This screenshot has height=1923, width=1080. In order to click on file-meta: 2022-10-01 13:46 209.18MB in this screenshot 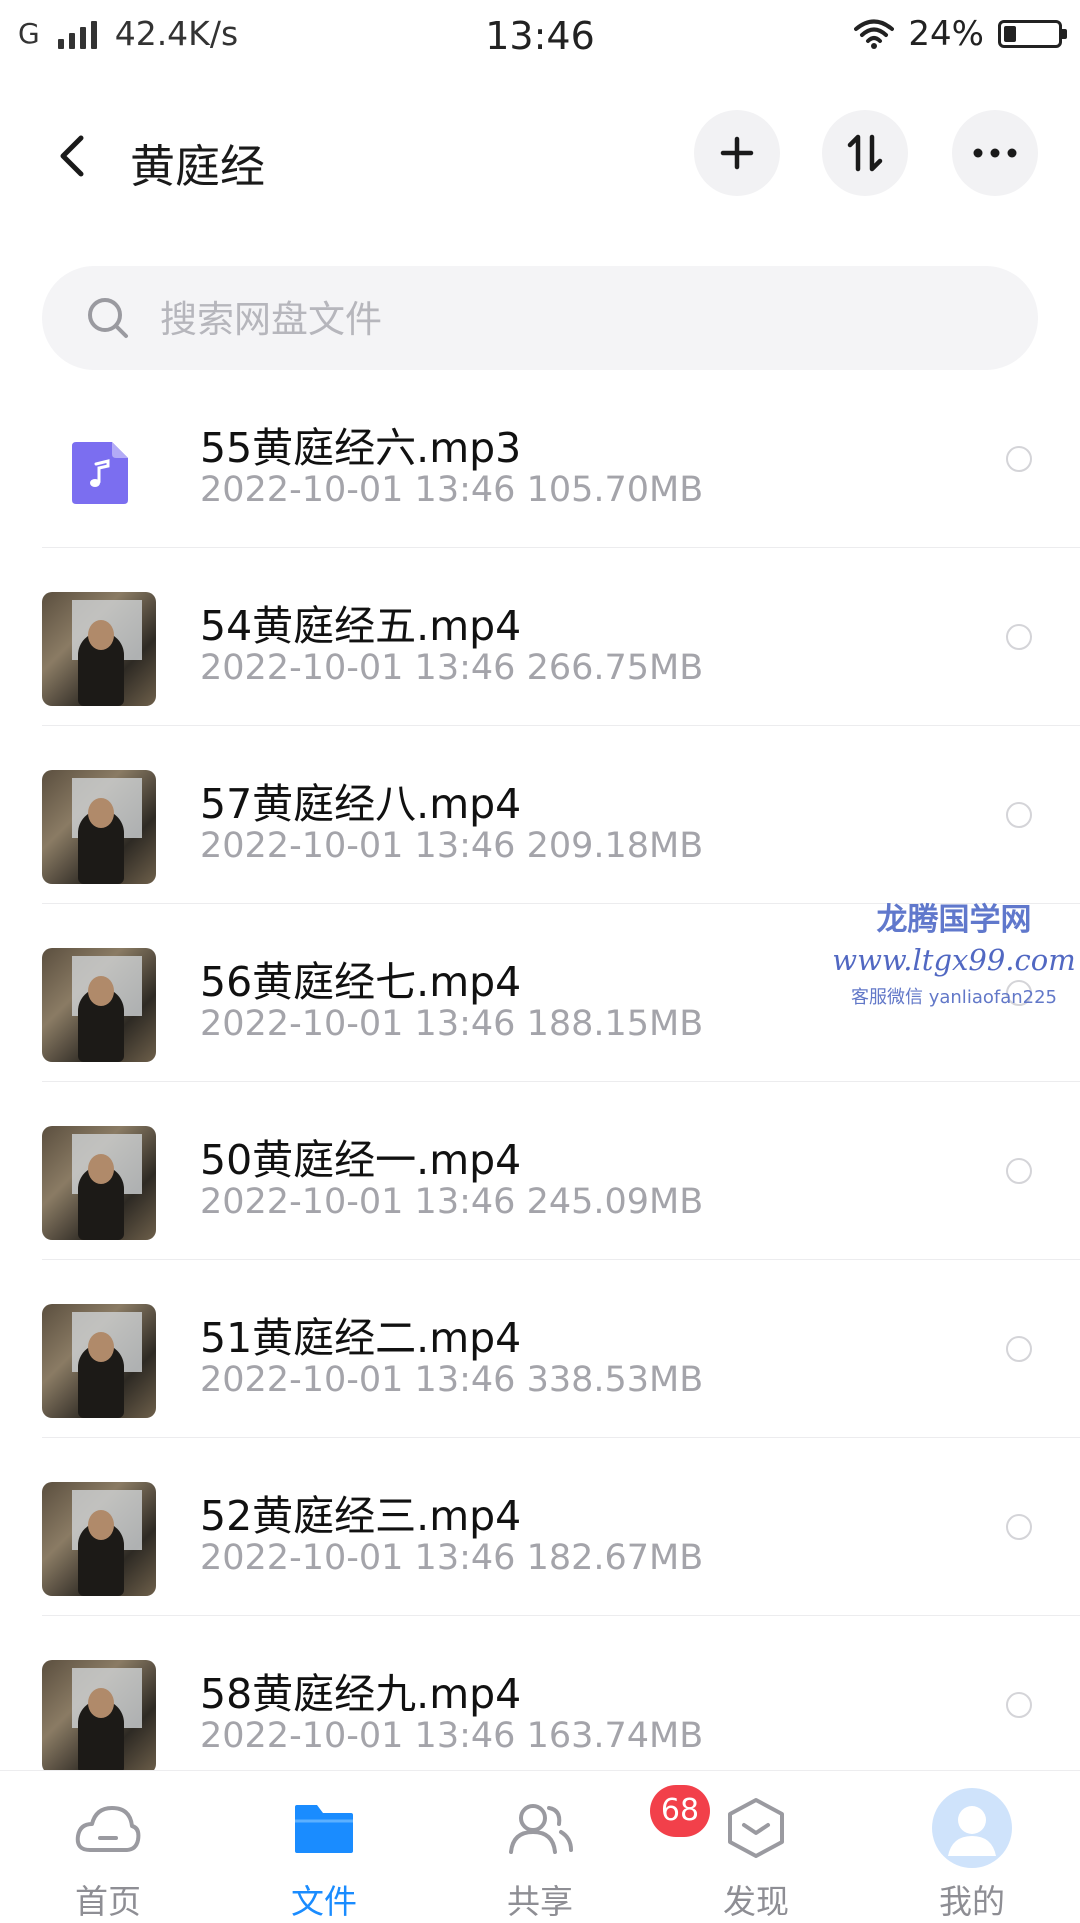, I will do `click(451, 846)`.